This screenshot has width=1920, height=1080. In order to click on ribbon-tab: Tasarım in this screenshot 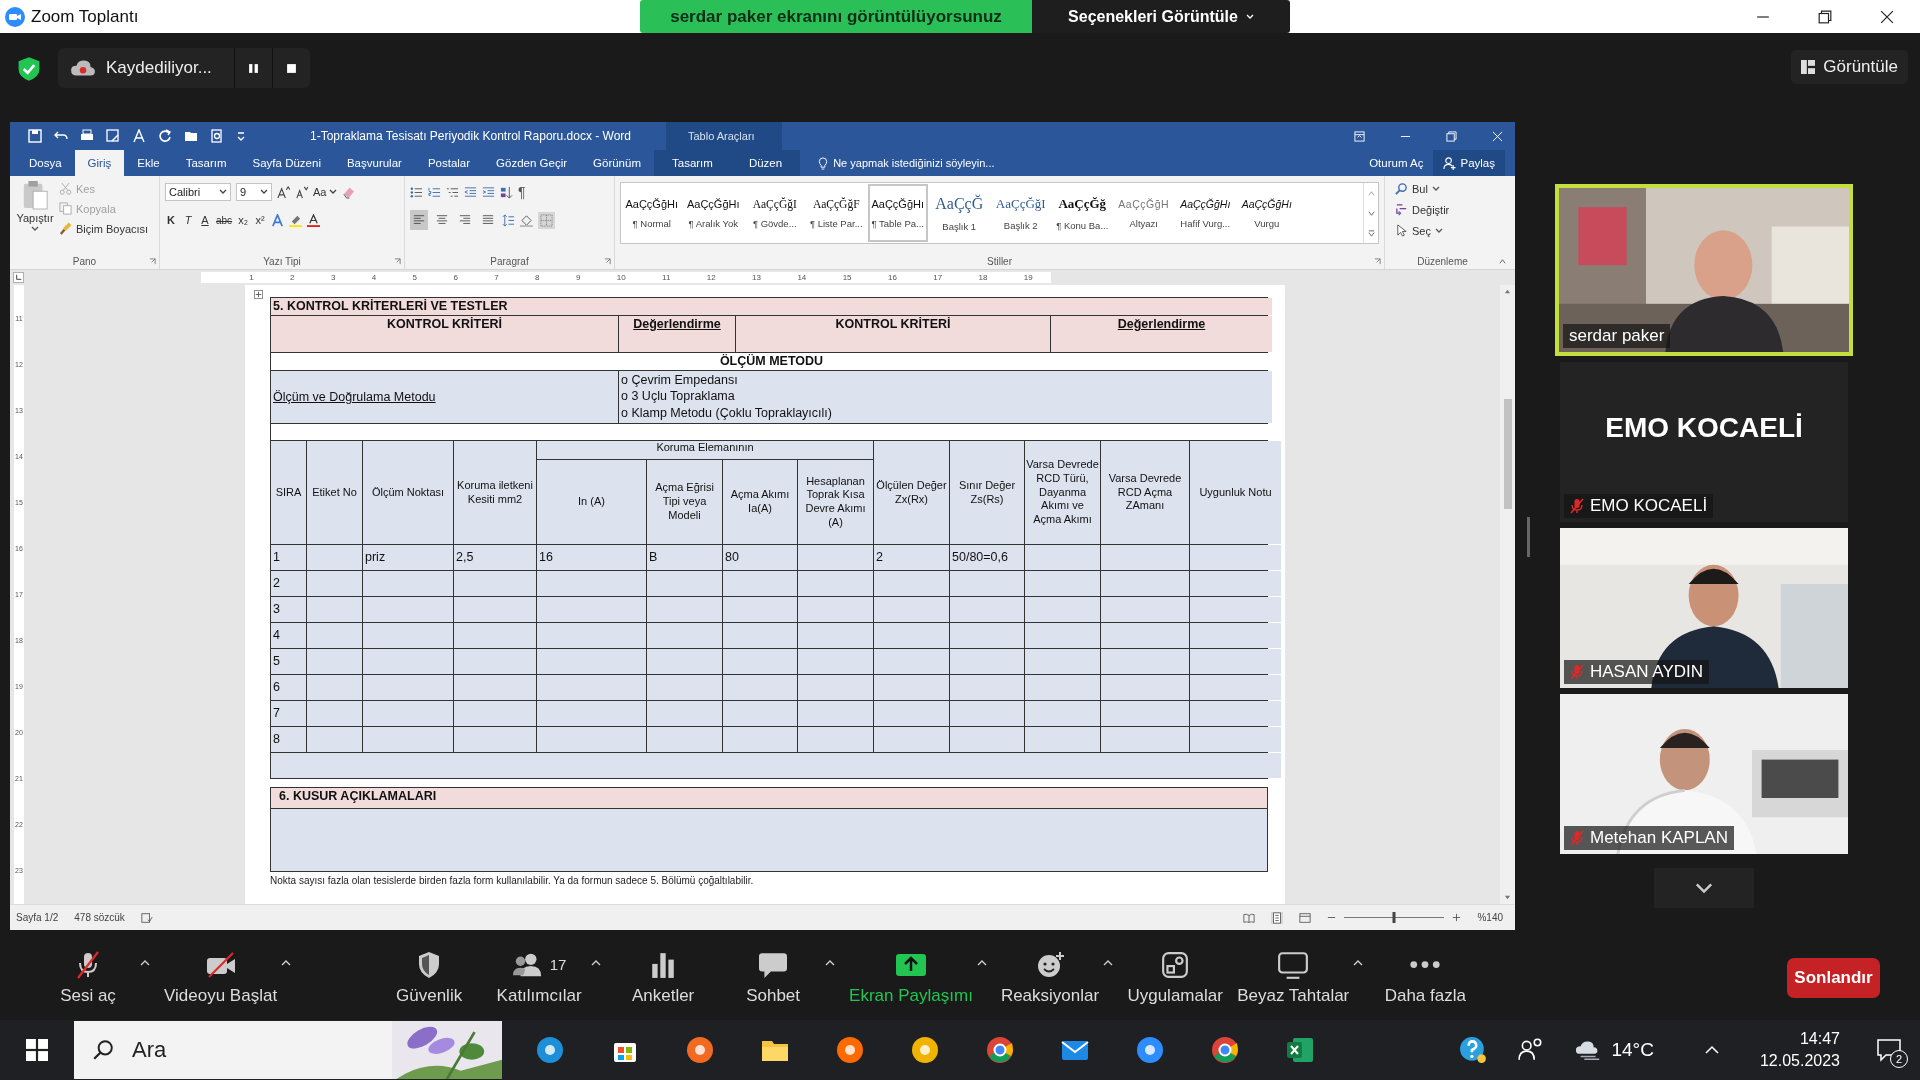, I will do `click(206, 163)`.